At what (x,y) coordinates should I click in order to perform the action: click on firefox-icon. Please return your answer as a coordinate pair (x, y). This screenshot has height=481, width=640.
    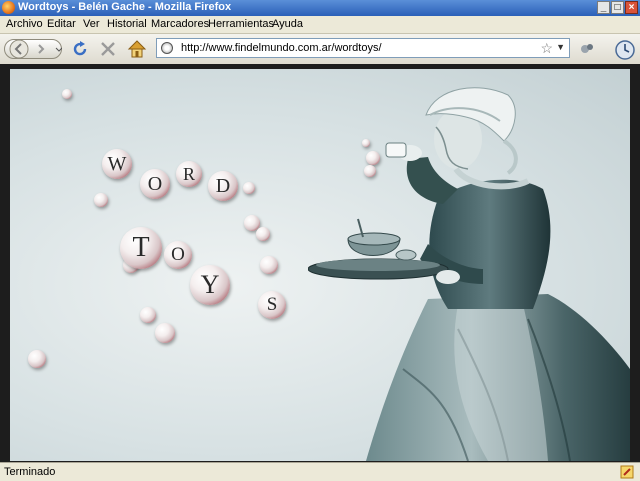
    Looking at the image, I should click on (8, 7).